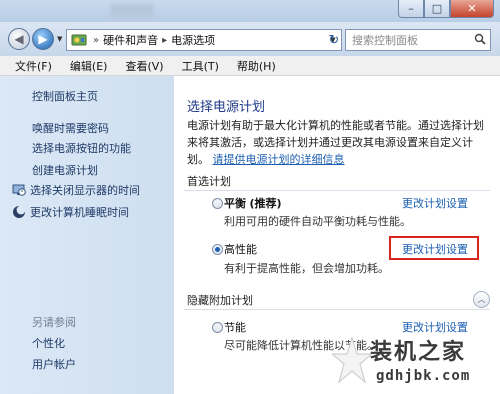  Describe the element at coordinates (481, 299) in the screenshot. I see `chevron-up-icon: ︿` at that location.